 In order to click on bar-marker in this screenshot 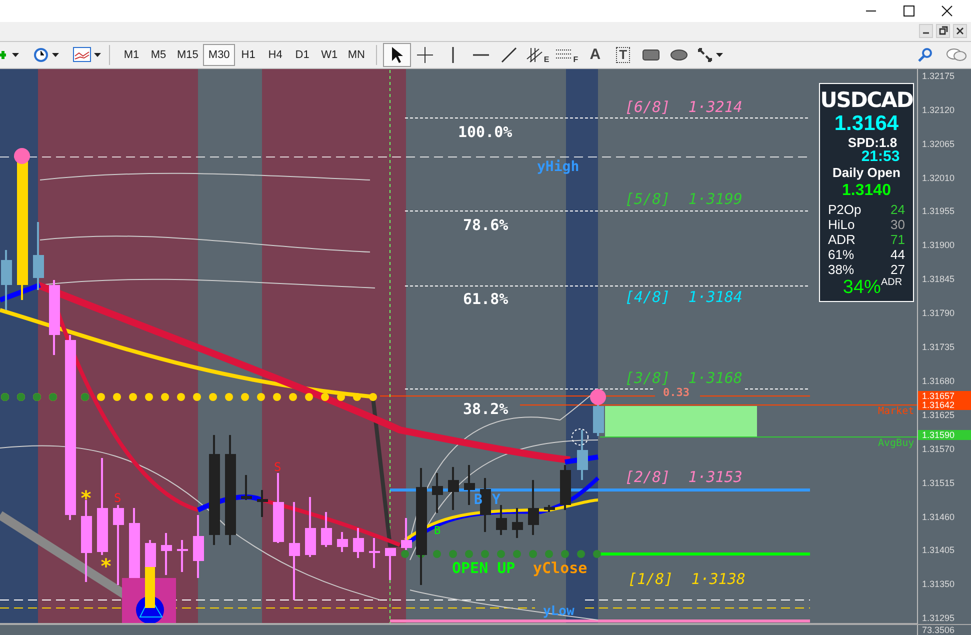, I will do `click(150, 587)`.